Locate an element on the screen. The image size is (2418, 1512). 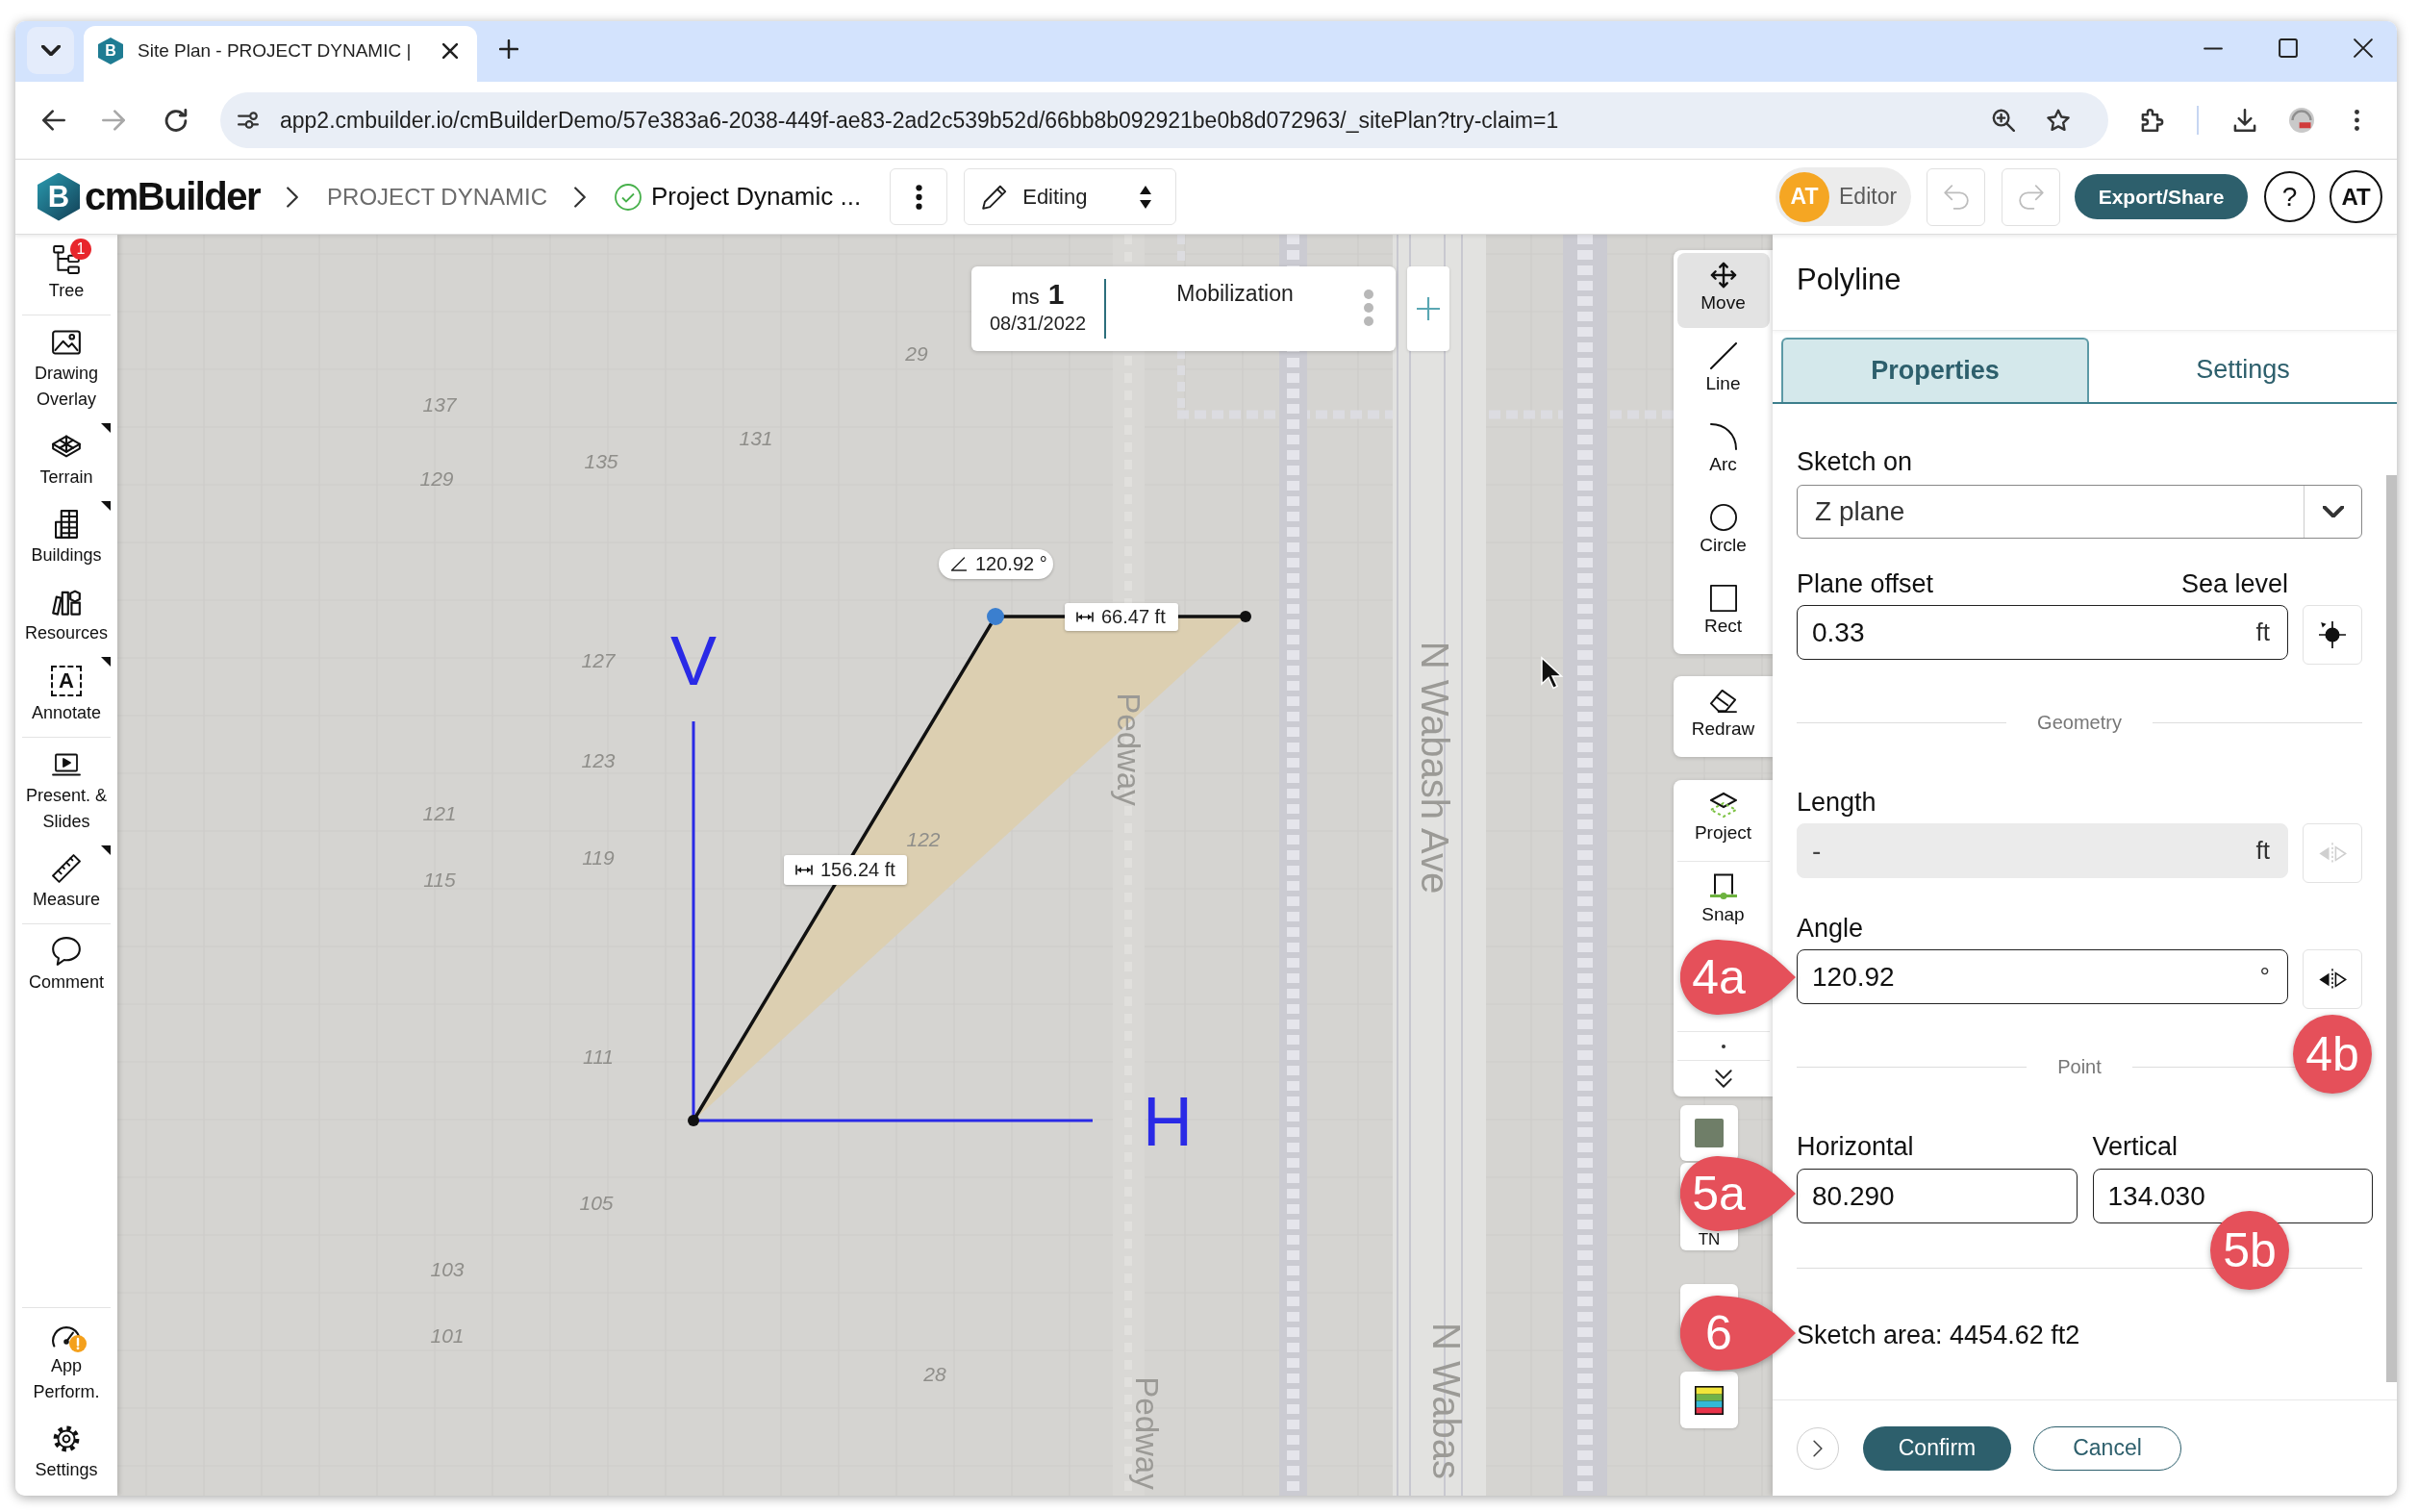
section-label: Point is located at coordinates (2079, 1067).